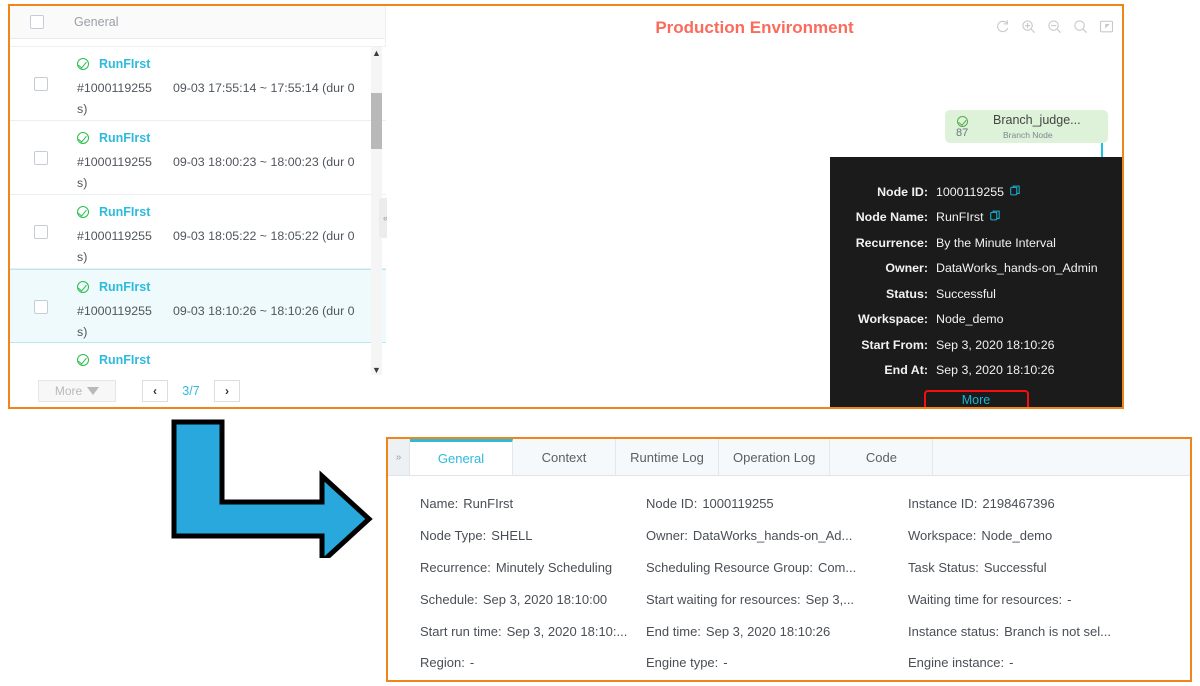 The width and height of the screenshot is (1200, 686). What do you see at coordinates (461, 457) in the screenshot?
I see `tab-general: General` at bounding box center [461, 457].